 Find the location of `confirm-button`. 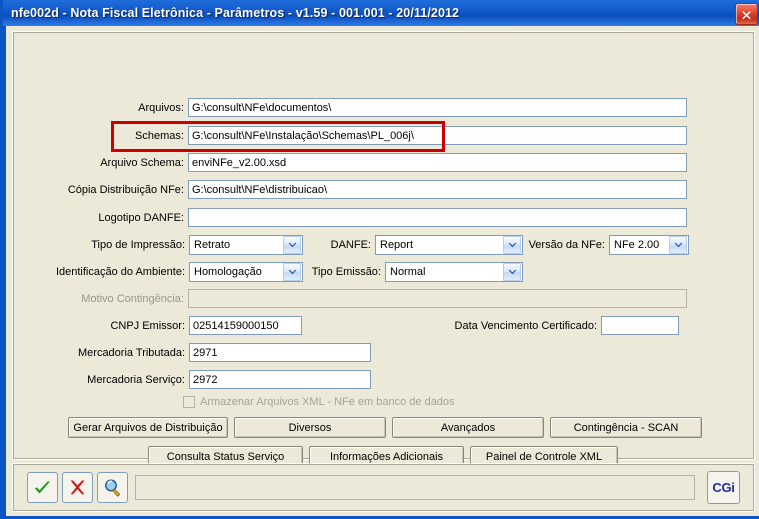

confirm-button is located at coordinates (42, 487).